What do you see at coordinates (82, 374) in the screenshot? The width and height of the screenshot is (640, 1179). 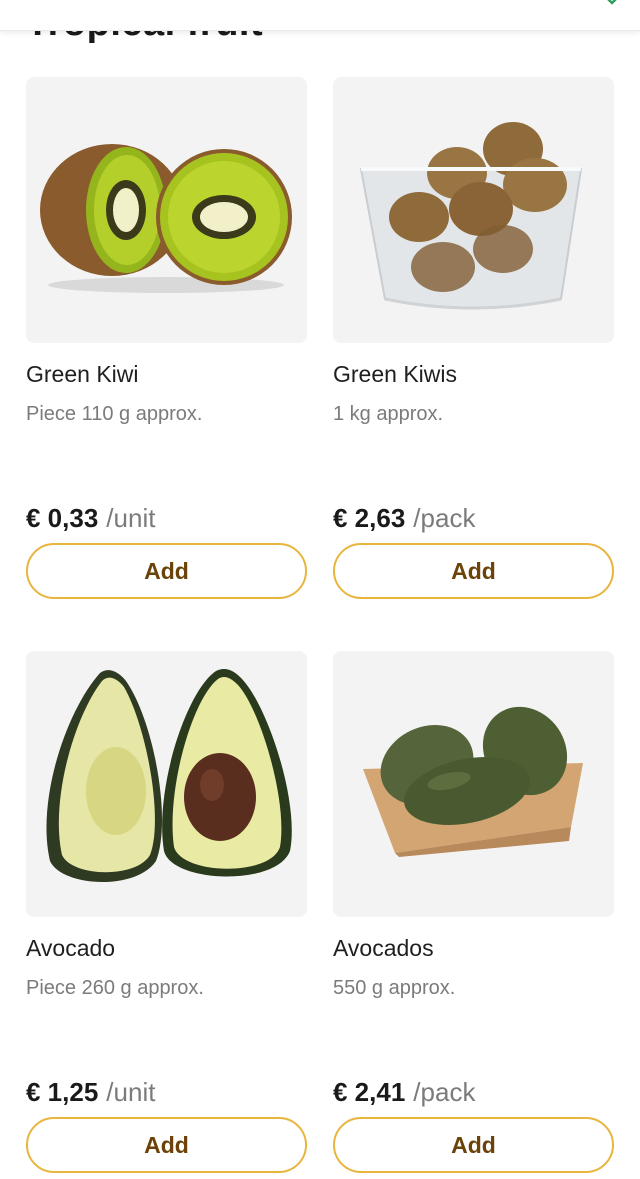 I see `product-name: Green Kiwi` at bounding box center [82, 374].